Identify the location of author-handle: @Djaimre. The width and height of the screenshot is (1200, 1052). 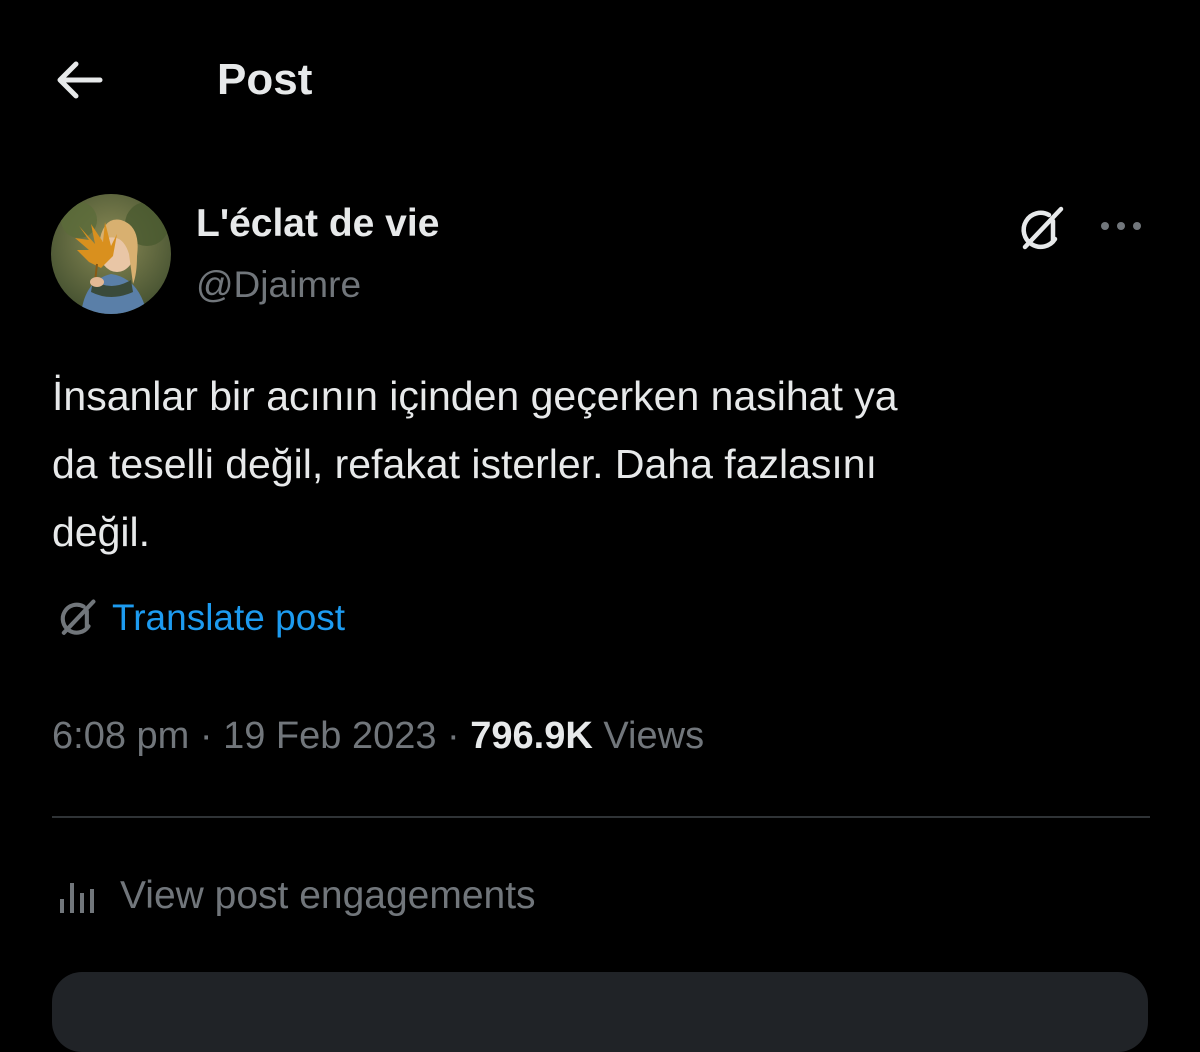
(278, 285).